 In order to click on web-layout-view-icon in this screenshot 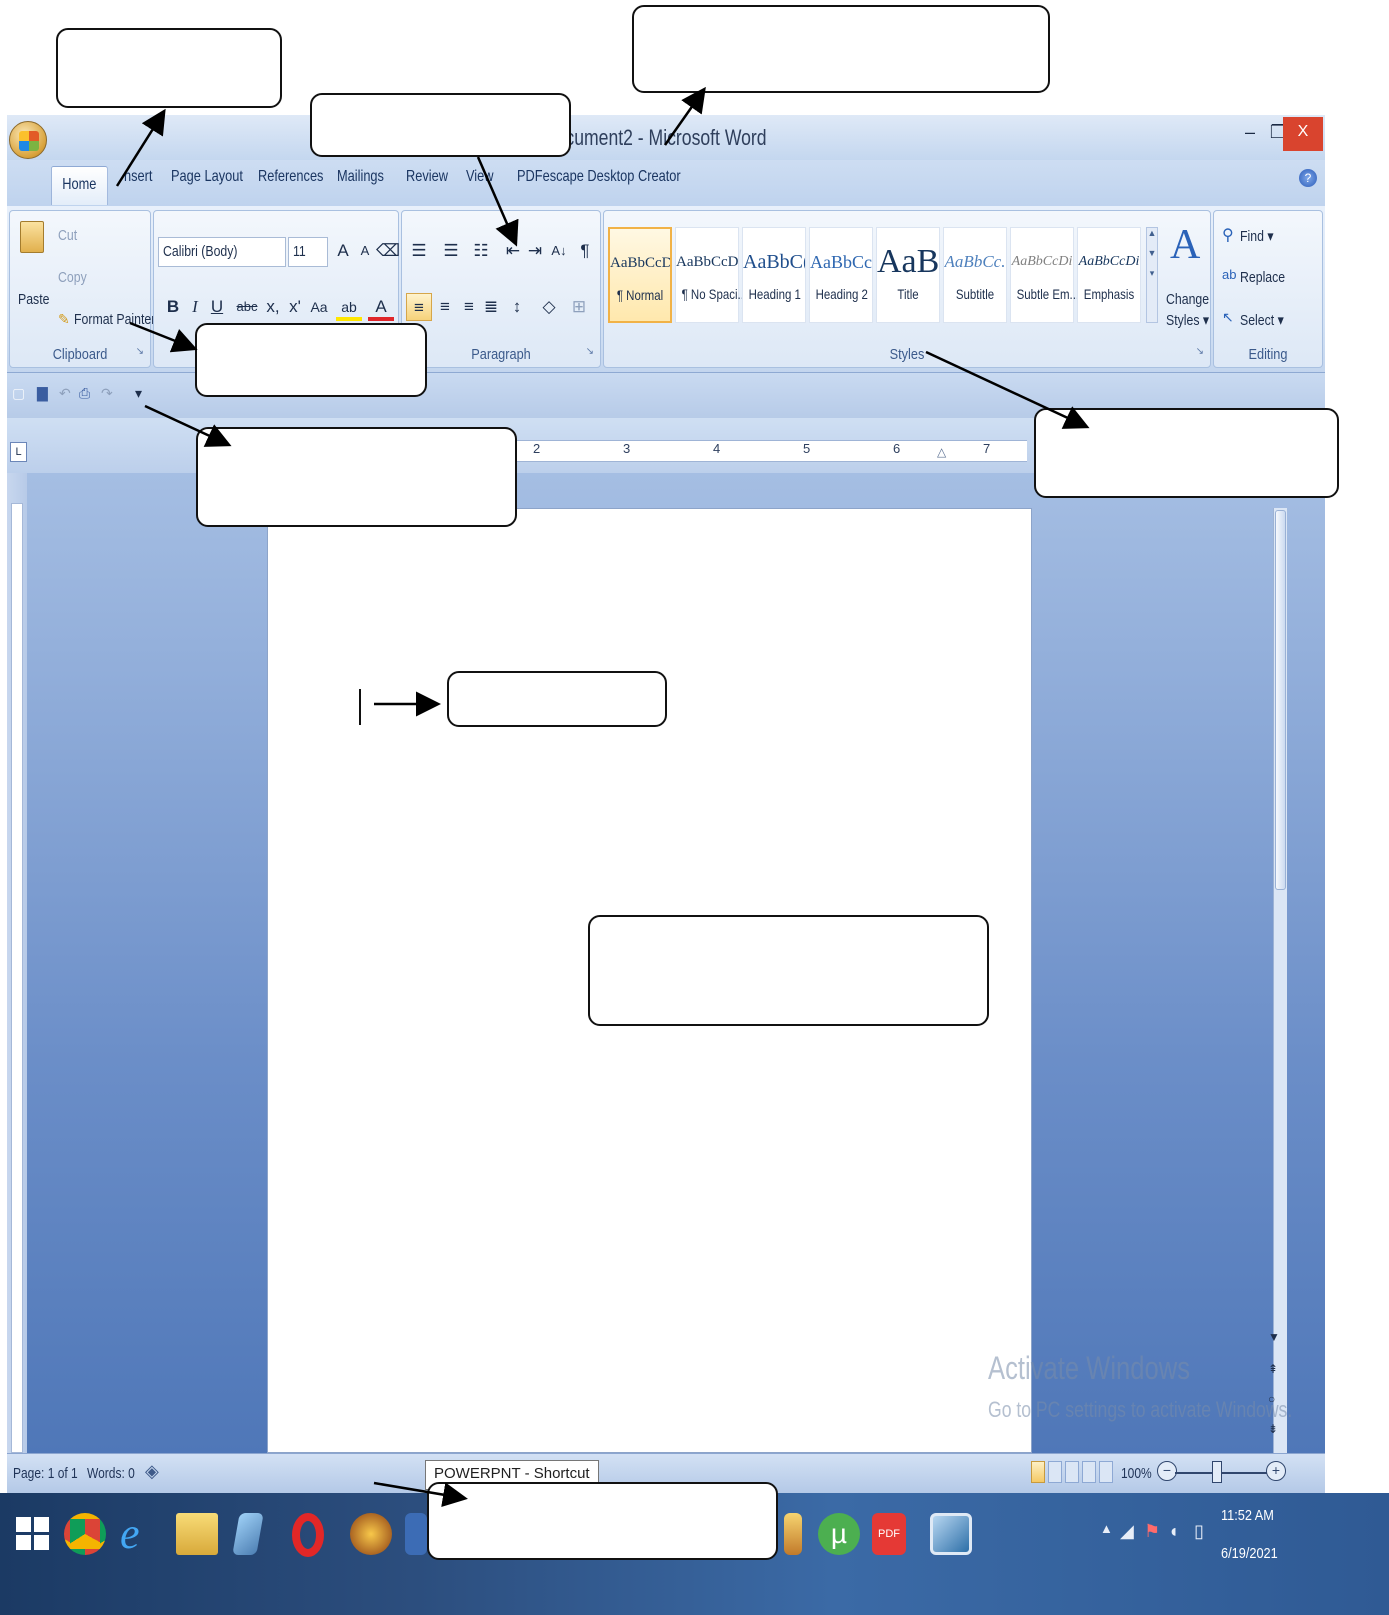, I will do `click(1072, 1472)`.